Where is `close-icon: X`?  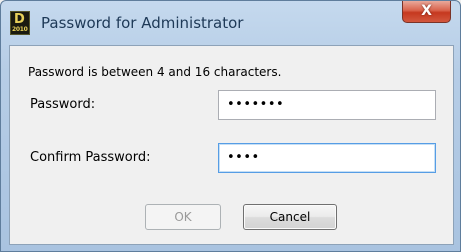
close-icon: X is located at coordinates (426, 11).